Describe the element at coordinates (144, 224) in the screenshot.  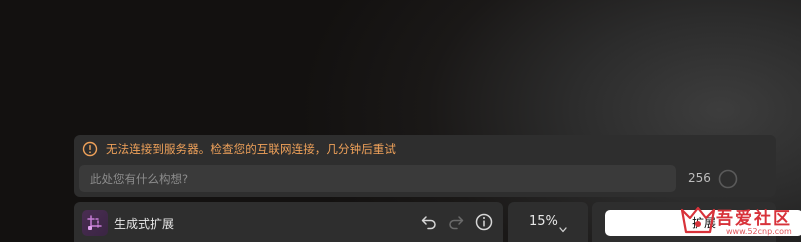
I see `generative-expand-label: 生成式扩展` at that location.